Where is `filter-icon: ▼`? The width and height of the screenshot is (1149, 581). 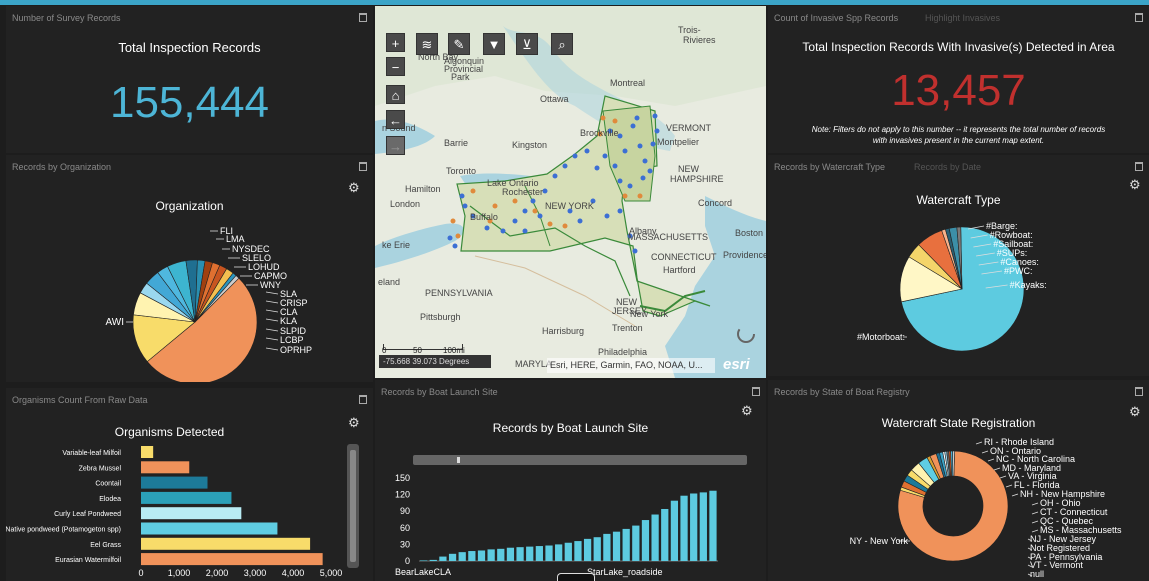 filter-icon: ▼ is located at coordinates (494, 44).